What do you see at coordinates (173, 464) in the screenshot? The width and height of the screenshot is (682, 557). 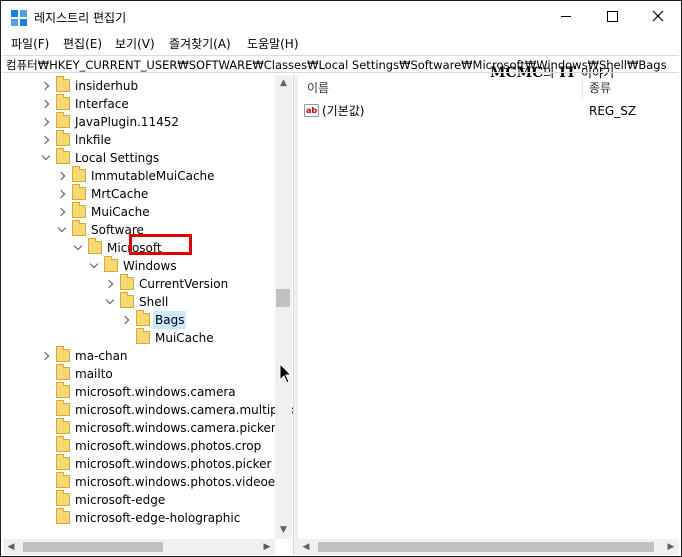 I see `tree-item-label: microsoft.windows.photos.picker` at bounding box center [173, 464].